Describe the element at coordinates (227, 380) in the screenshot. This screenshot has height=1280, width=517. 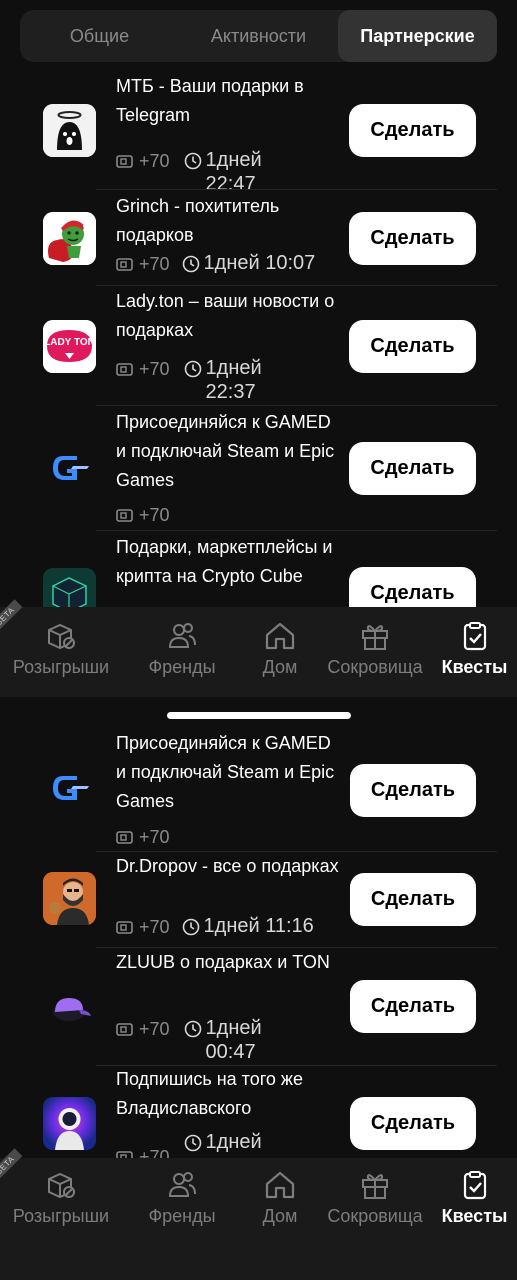
I see `timer: 1дней 22:37` at that location.